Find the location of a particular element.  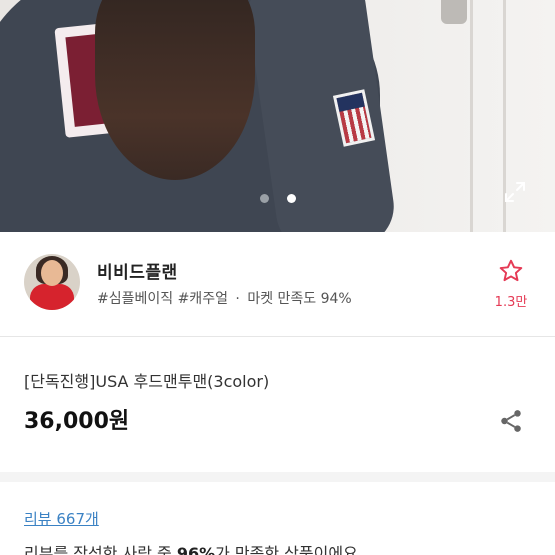

expand-icon is located at coordinates (515, 192).